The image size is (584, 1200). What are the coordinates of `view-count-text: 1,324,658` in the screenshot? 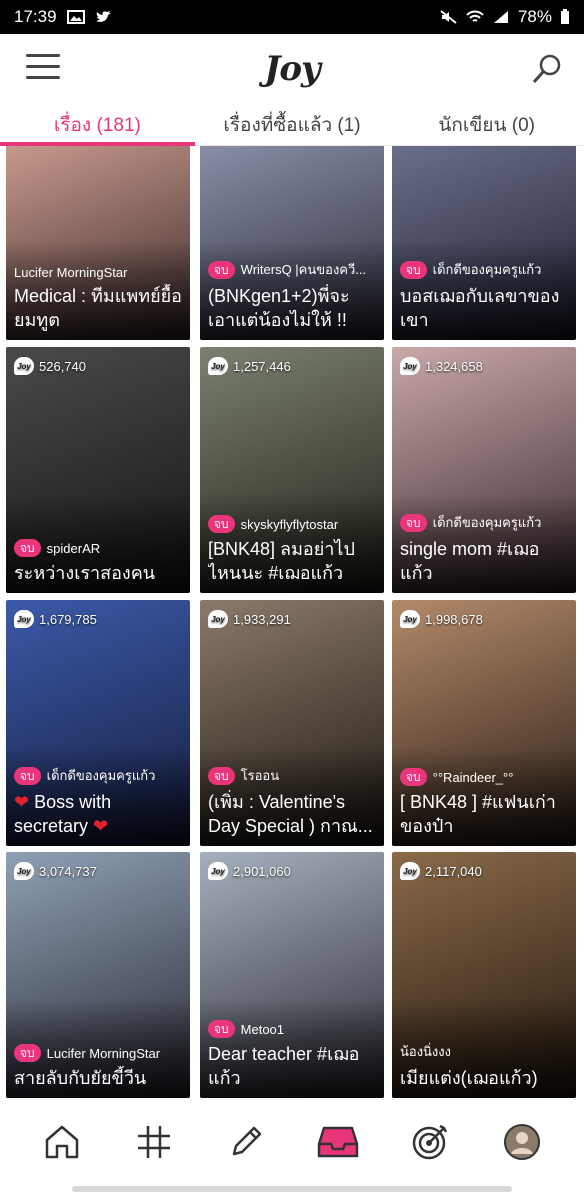 It's located at (454, 366).